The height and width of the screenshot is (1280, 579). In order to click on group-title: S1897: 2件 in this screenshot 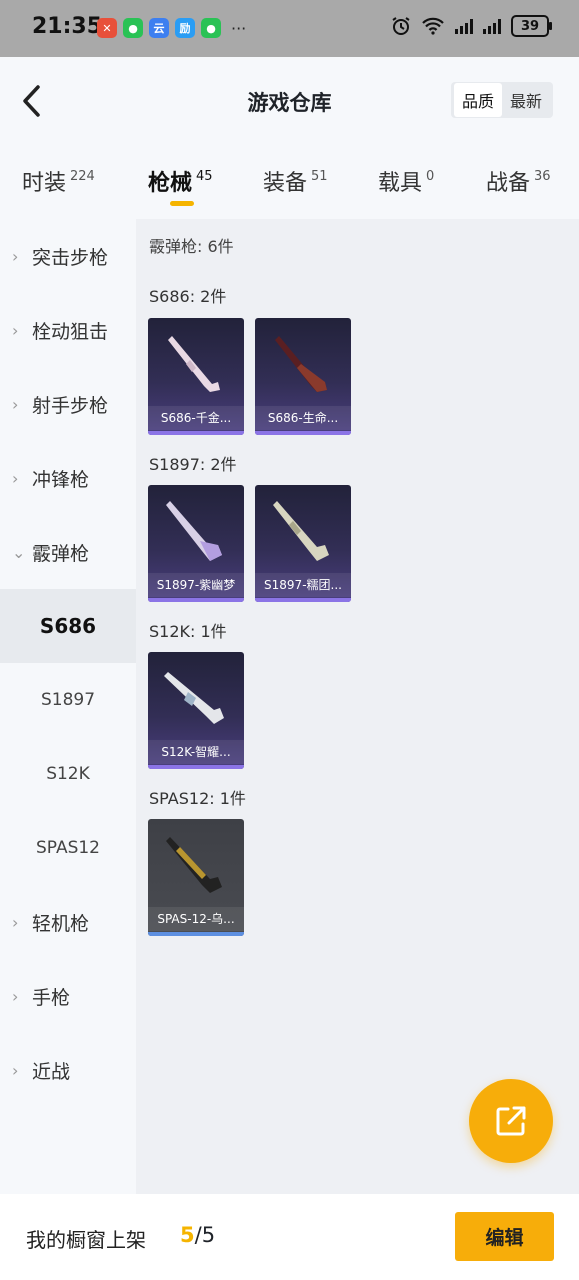, I will do `click(193, 464)`.